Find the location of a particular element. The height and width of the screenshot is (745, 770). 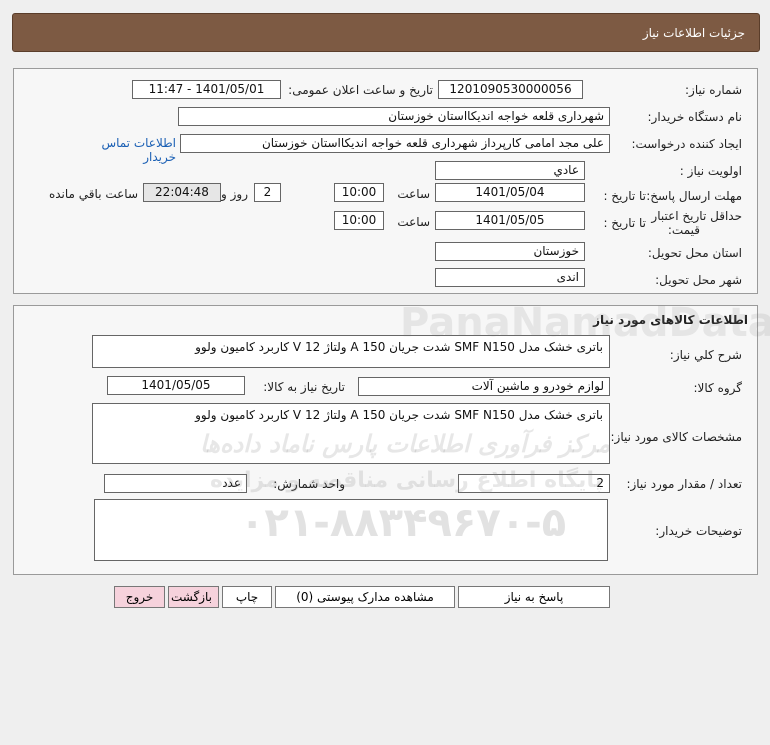

need-date-field: 1401/05/05 is located at coordinates (176, 385).